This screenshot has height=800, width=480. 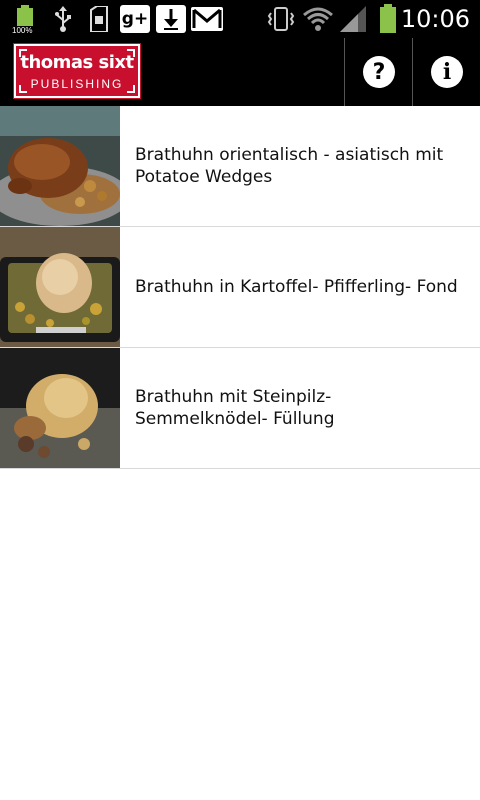 I want to click on help-icon: ?, so click(x=379, y=72).